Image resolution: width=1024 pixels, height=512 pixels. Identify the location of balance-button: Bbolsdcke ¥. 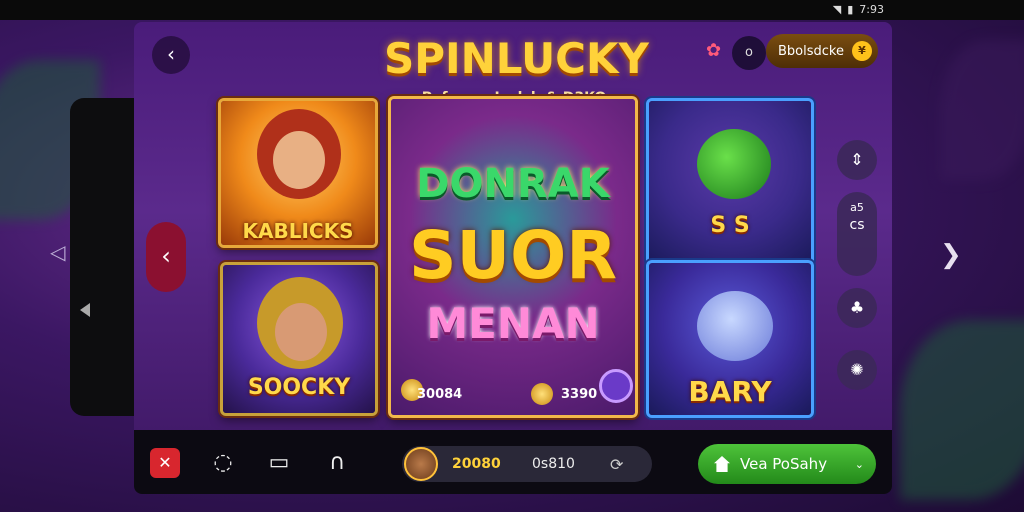
(822, 51).